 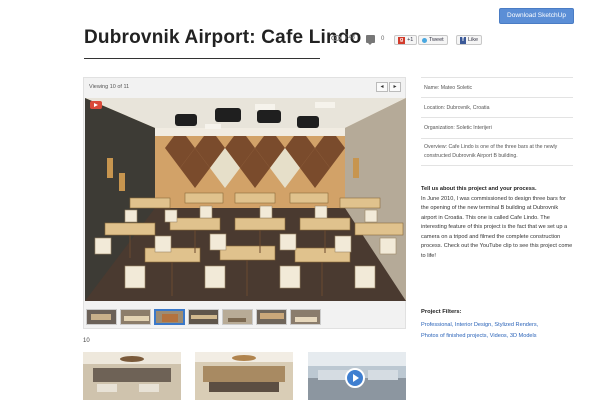 What do you see at coordinates (515, 325) in the screenshot?
I see `filter-link-stylized-renders: Stylized Renders` at bounding box center [515, 325].